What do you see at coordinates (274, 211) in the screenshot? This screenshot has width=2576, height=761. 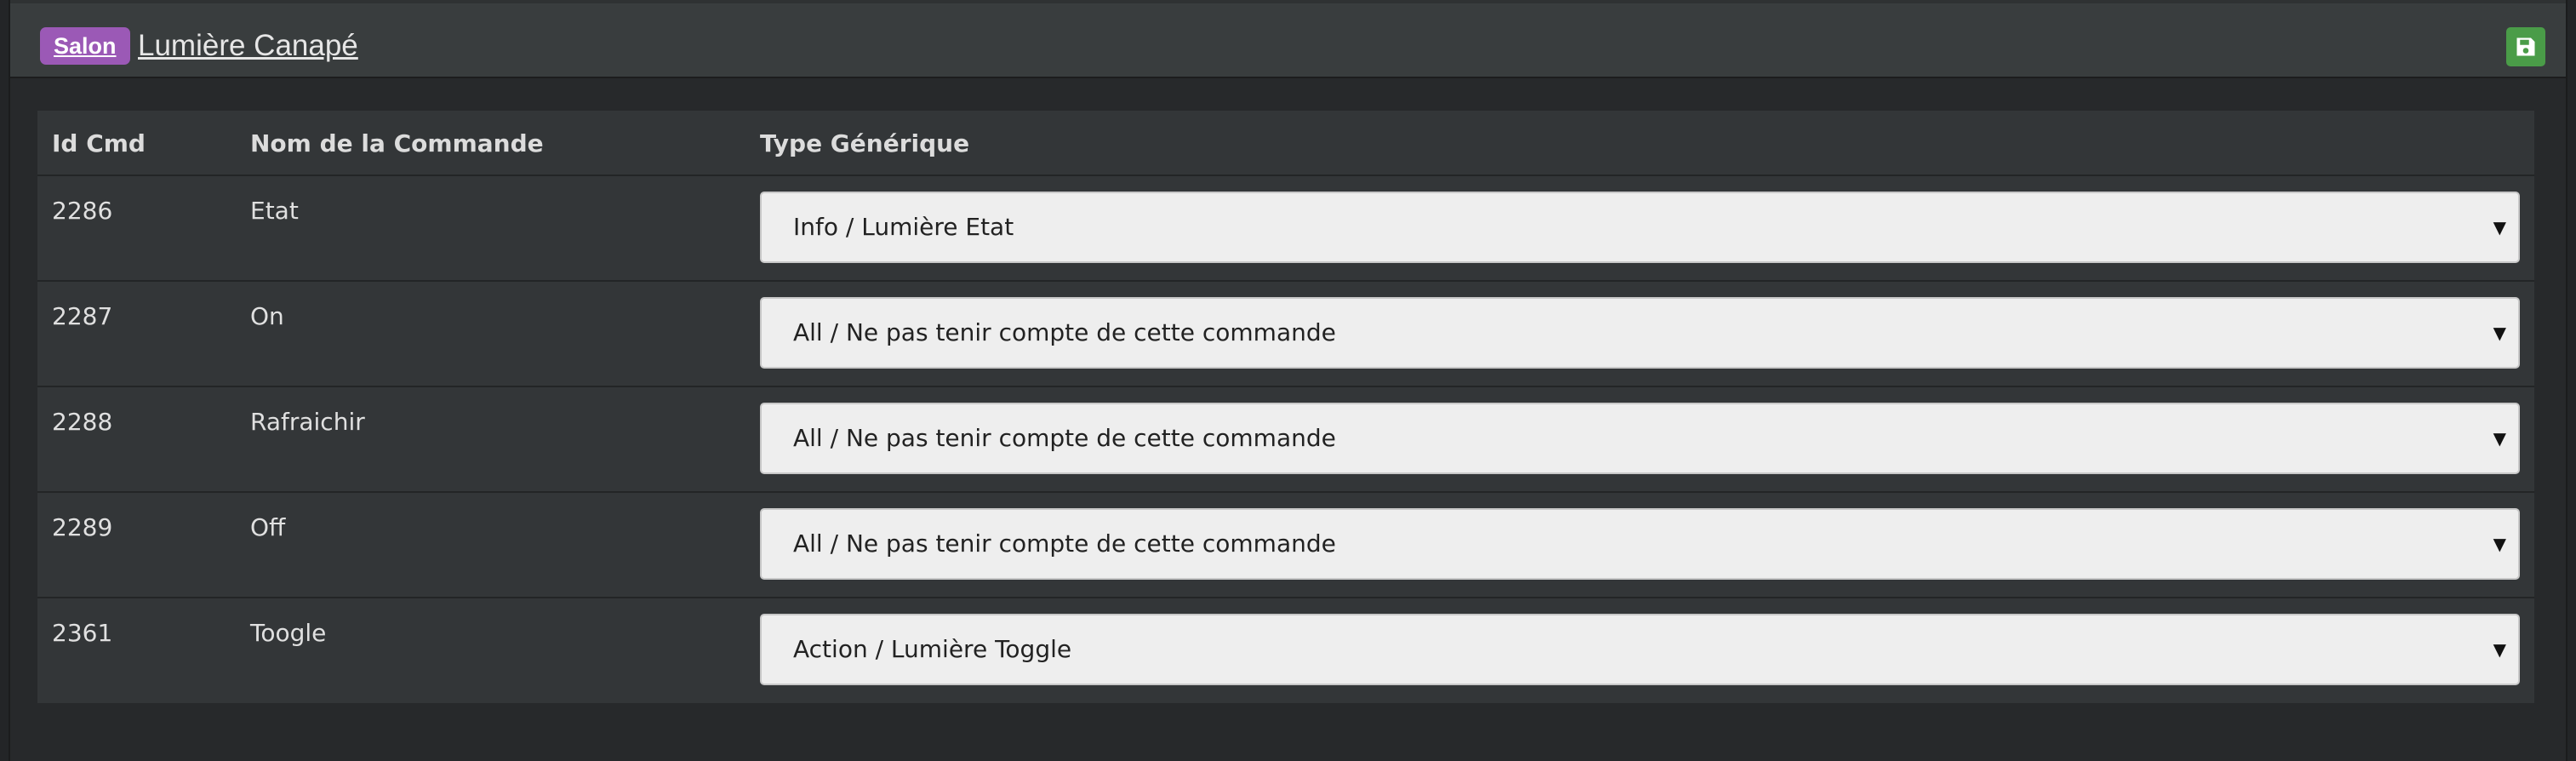 I see `command-name: Etat` at bounding box center [274, 211].